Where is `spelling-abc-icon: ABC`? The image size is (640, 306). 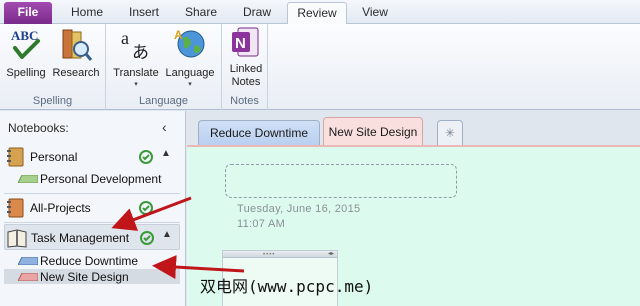 spelling-abc-icon: ABC is located at coordinates (25, 43).